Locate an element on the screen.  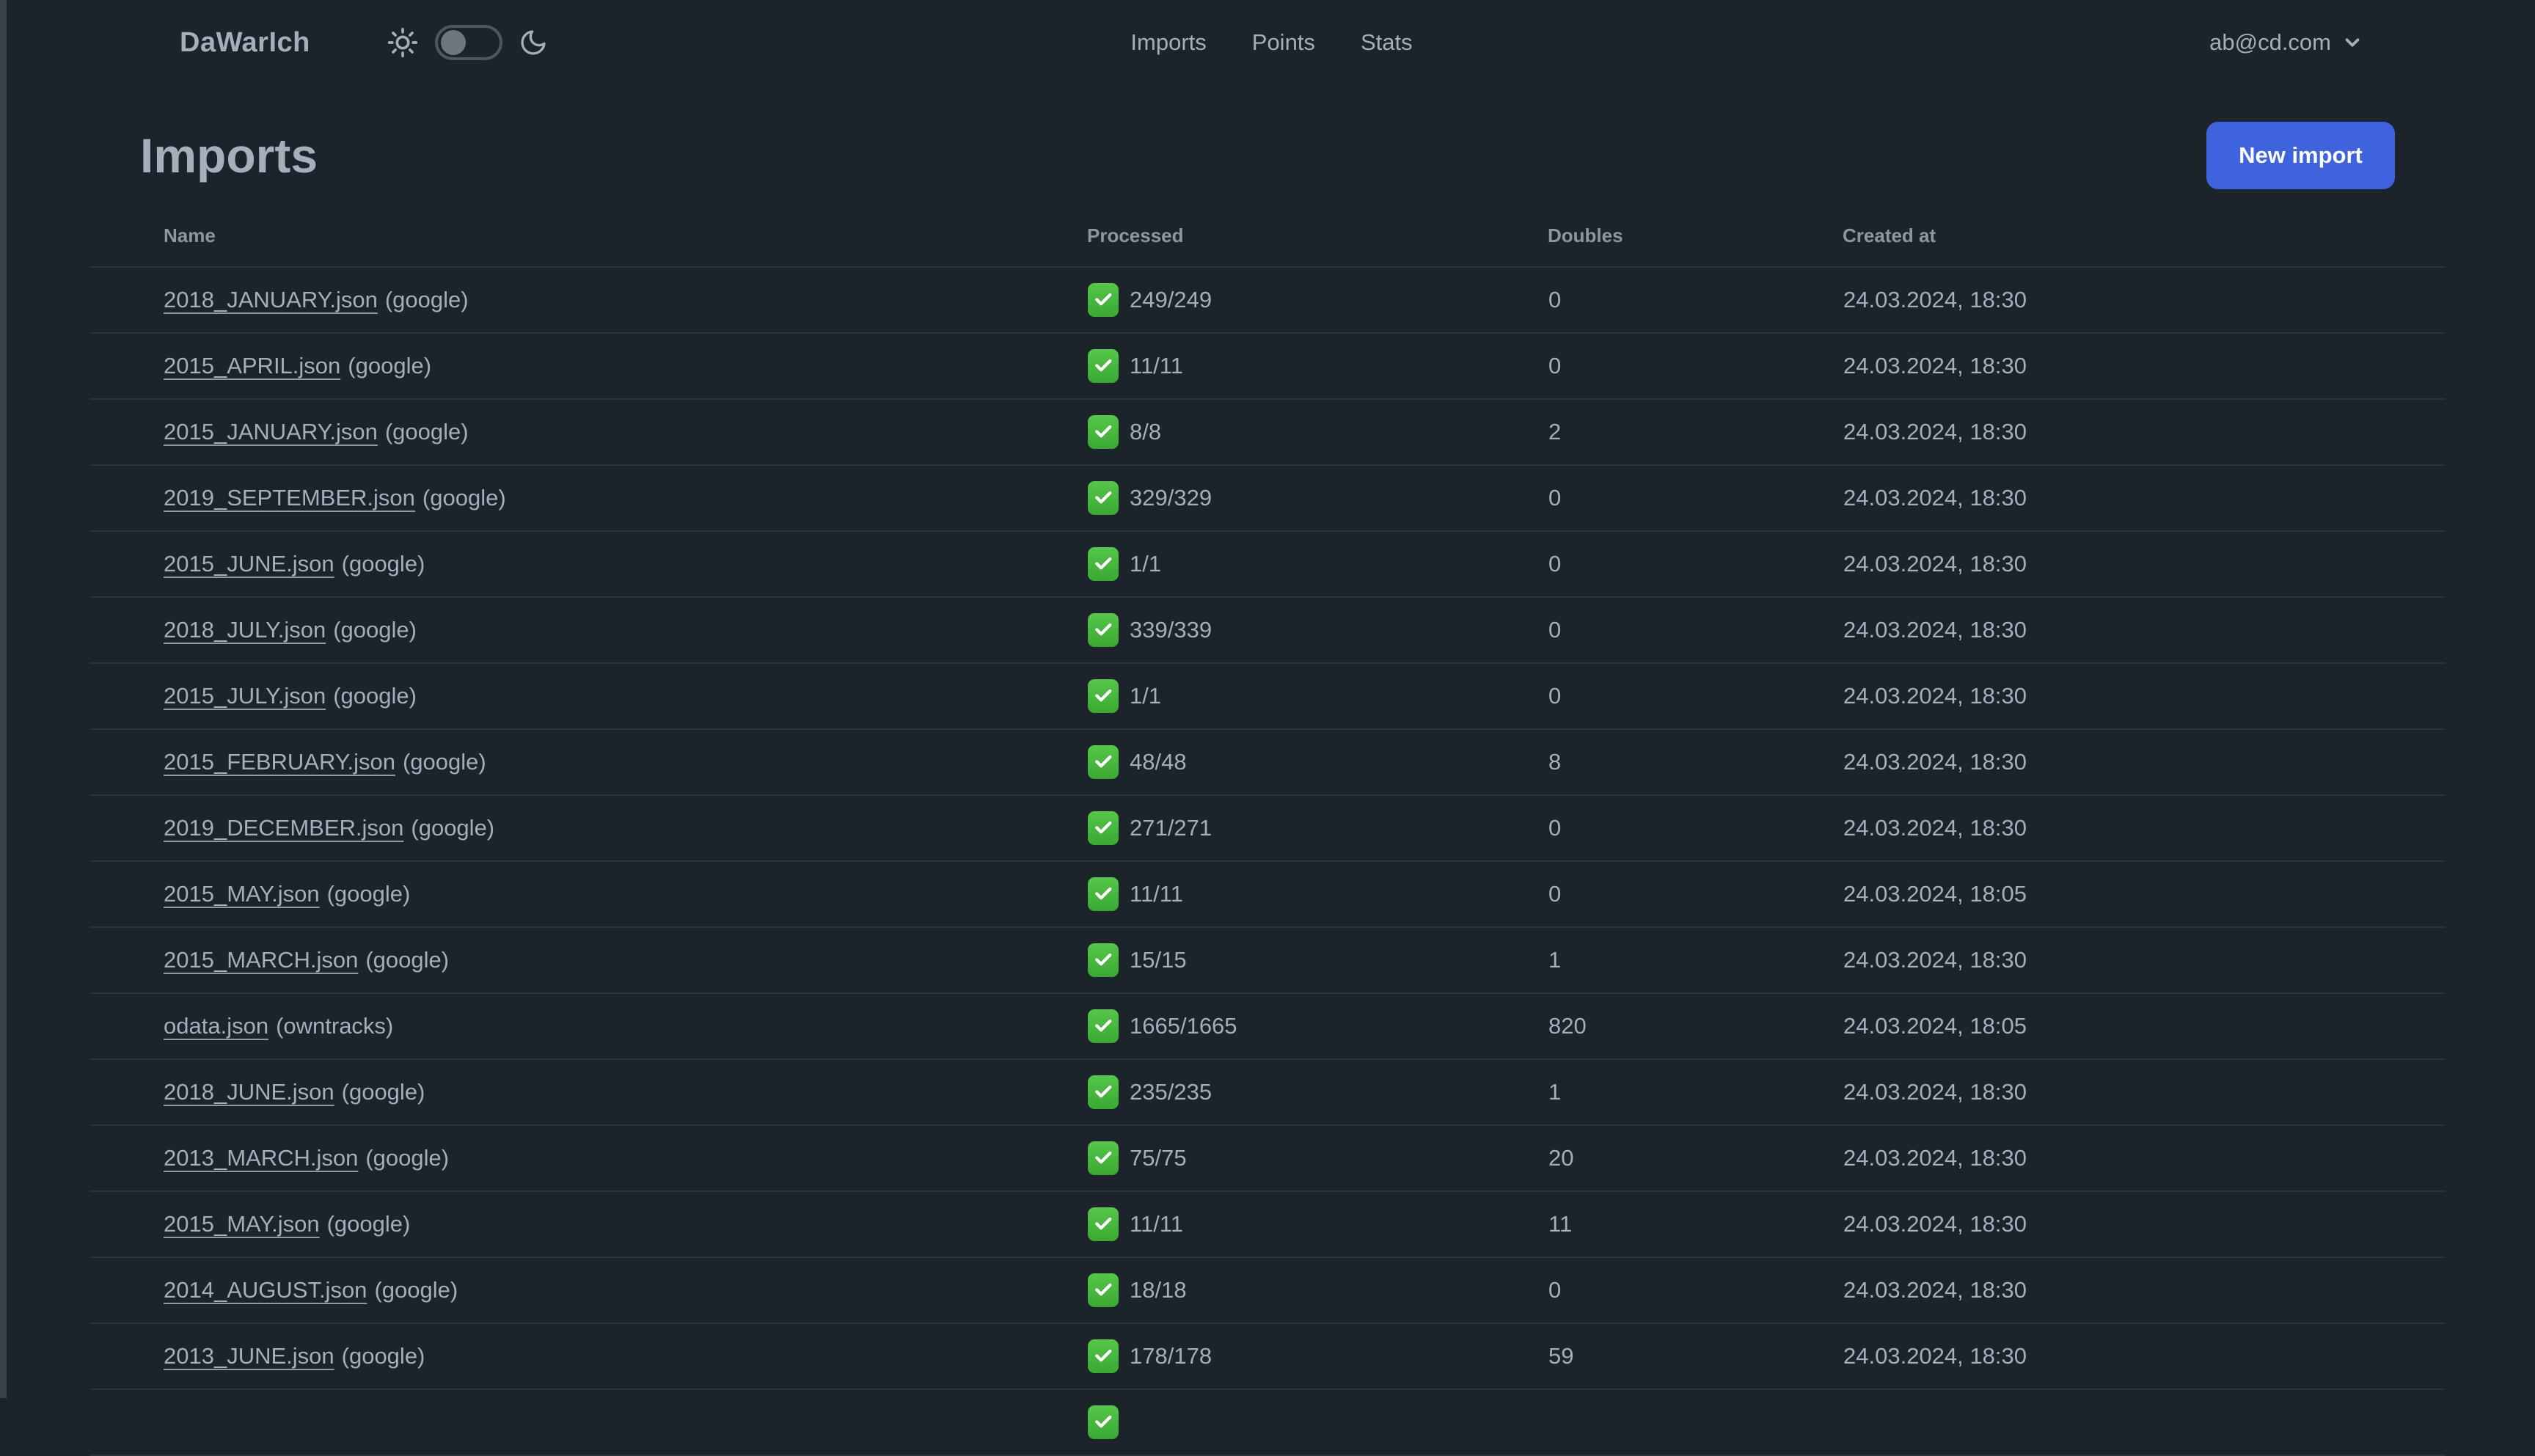
cell-name: 2019_DECEMBER.json (google) is located at coordinates (588, 829).